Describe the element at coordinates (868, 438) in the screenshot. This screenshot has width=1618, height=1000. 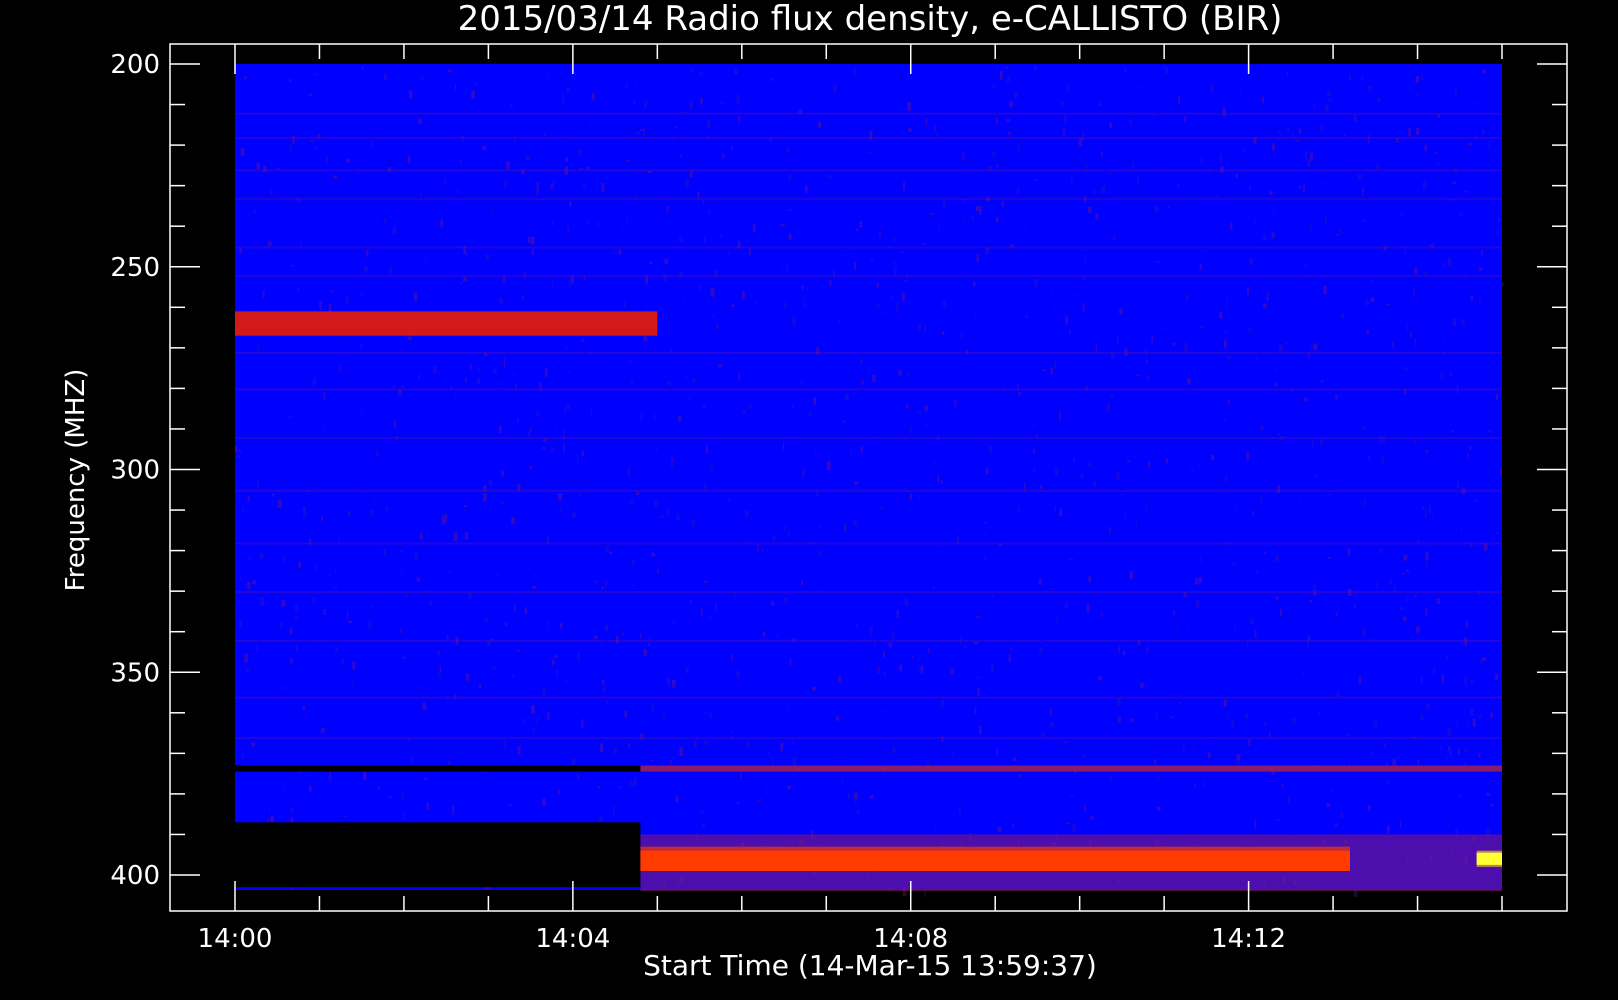
I see `streak` at that location.